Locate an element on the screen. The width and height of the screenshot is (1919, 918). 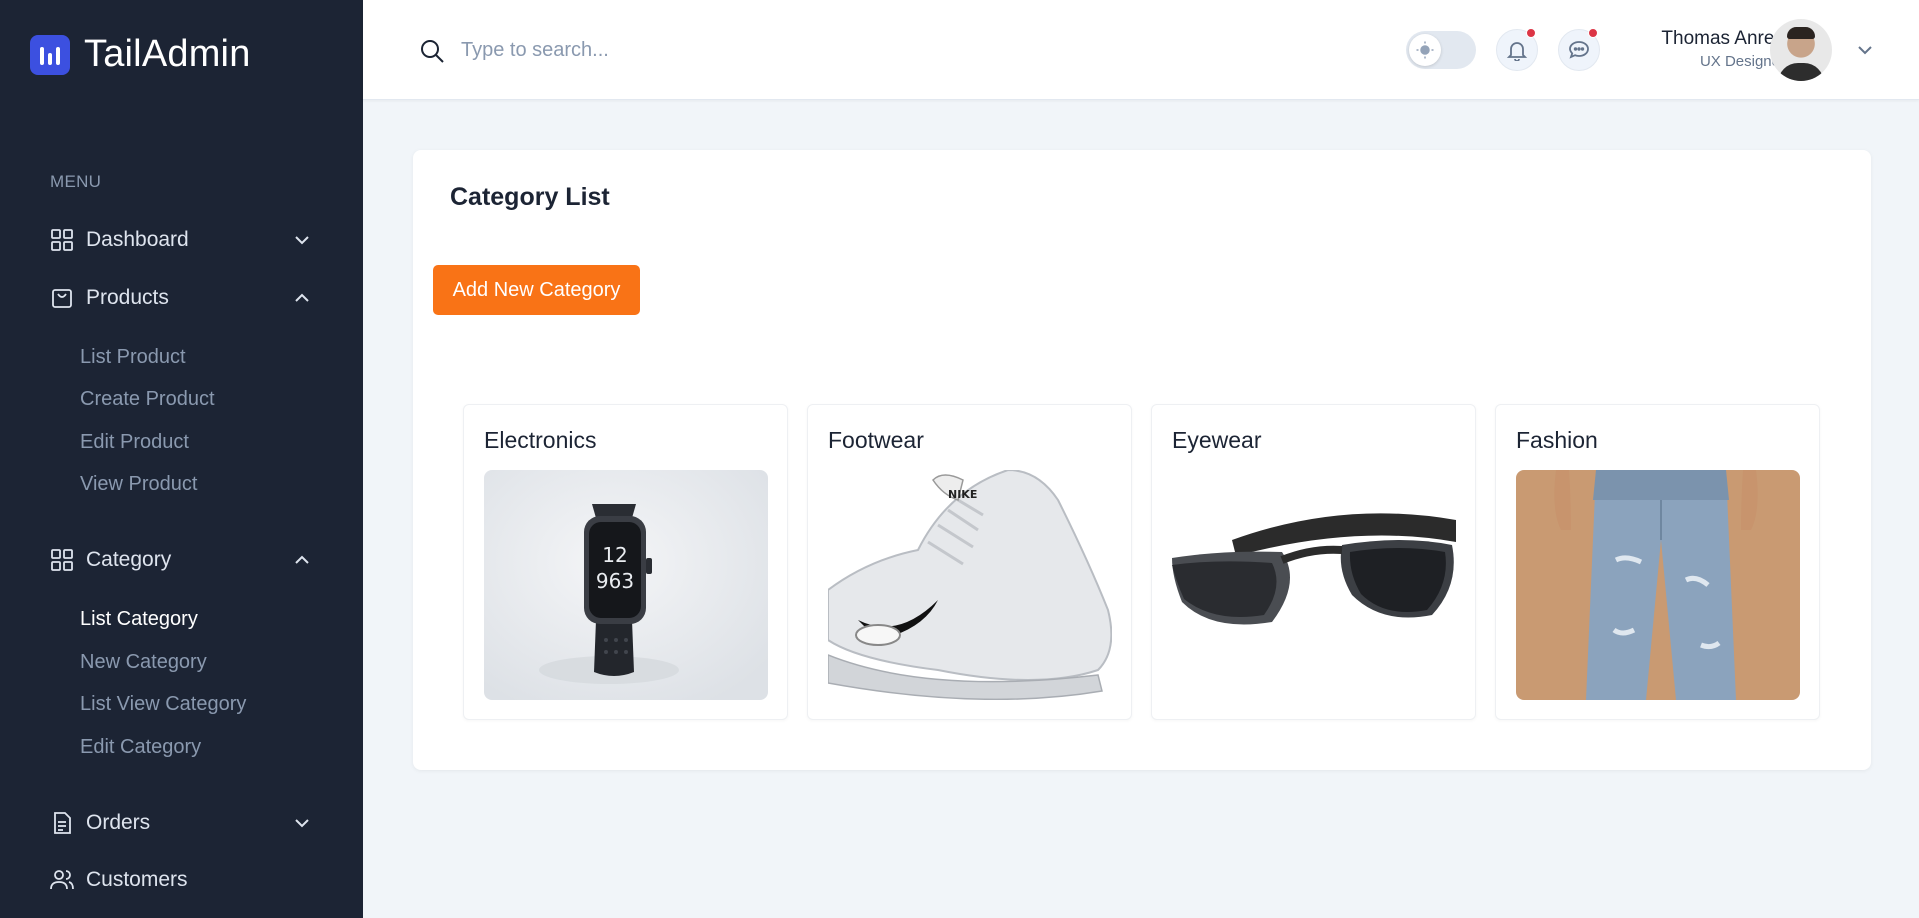
logo-icon is located at coordinates (50, 54).